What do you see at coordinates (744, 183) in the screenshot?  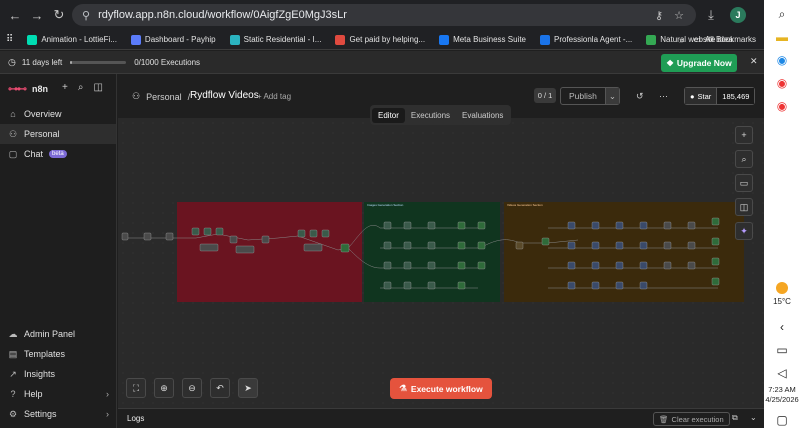 I see `sticky-note-icon: ▭` at bounding box center [744, 183].